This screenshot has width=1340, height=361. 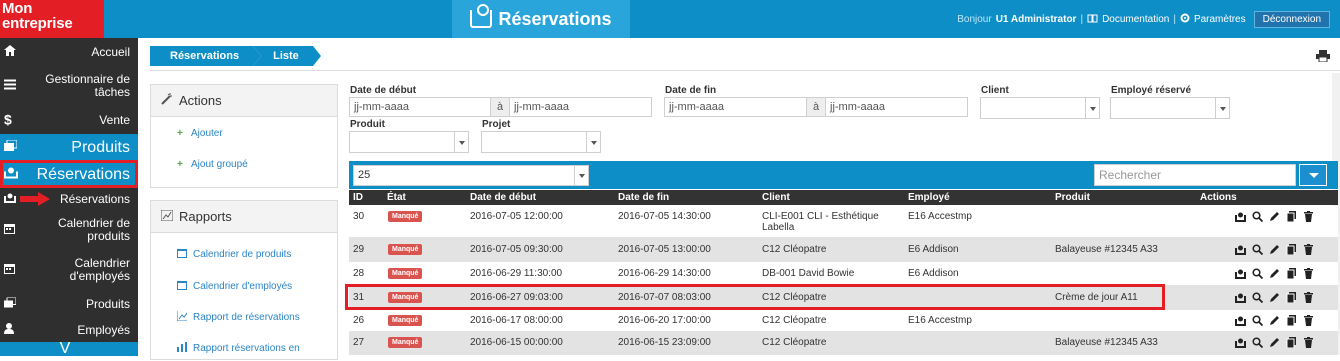 What do you see at coordinates (755, 297) in the screenshot?
I see `highlight-box` at bounding box center [755, 297].